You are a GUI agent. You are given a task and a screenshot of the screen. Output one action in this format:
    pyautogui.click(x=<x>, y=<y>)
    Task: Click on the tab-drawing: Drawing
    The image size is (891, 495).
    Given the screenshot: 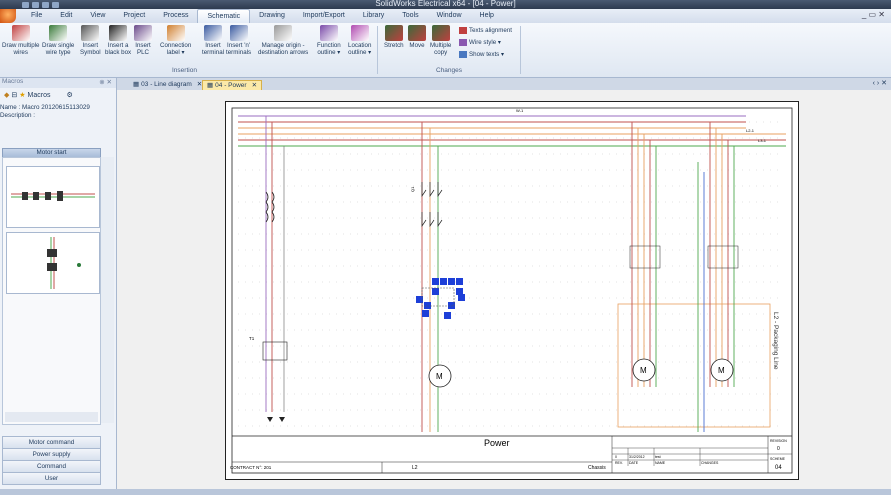 What is the action you would take?
    pyautogui.click(x=272, y=16)
    